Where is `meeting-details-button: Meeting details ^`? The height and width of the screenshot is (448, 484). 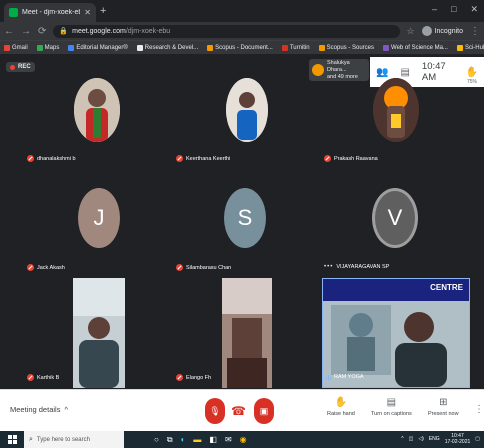 meeting-details-button: Meeting details ^ is located at coordinates (39, 409).